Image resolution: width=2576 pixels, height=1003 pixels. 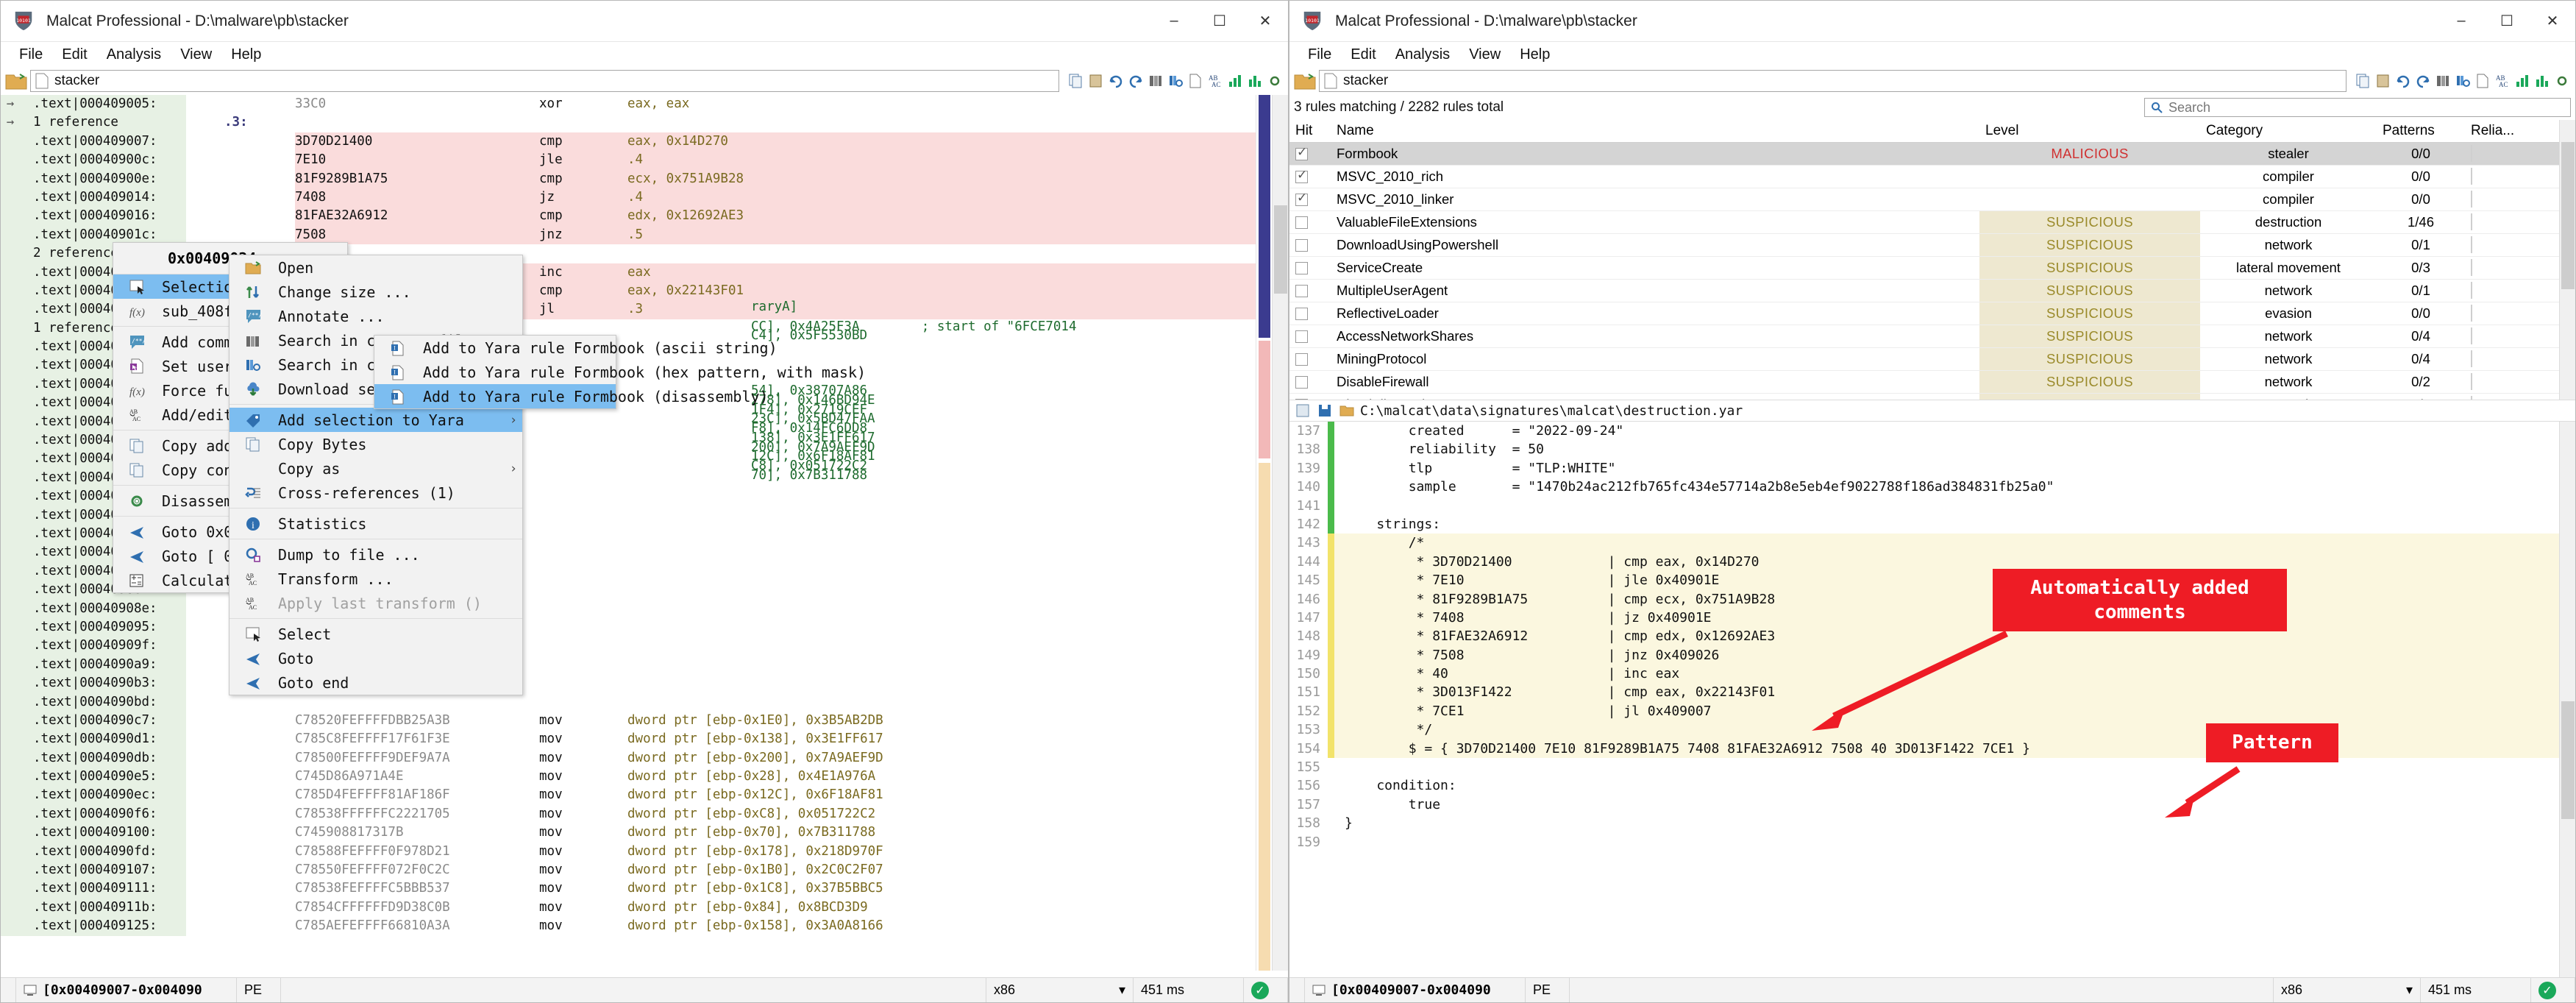 What do you see at coordinates (644, 665) in the screenshot?
I see `disassembly-row: .text|0004090a9:` at bounding box center [644, 665].